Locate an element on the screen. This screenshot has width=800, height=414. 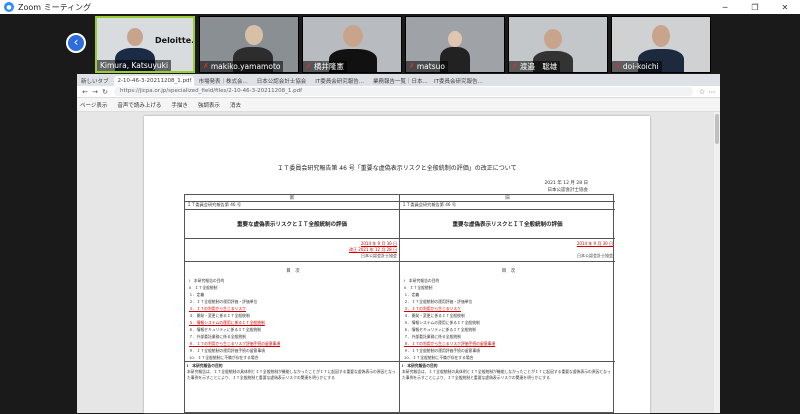
document-org: 日本公認会計士協会 is located at coordinates (568, 190).